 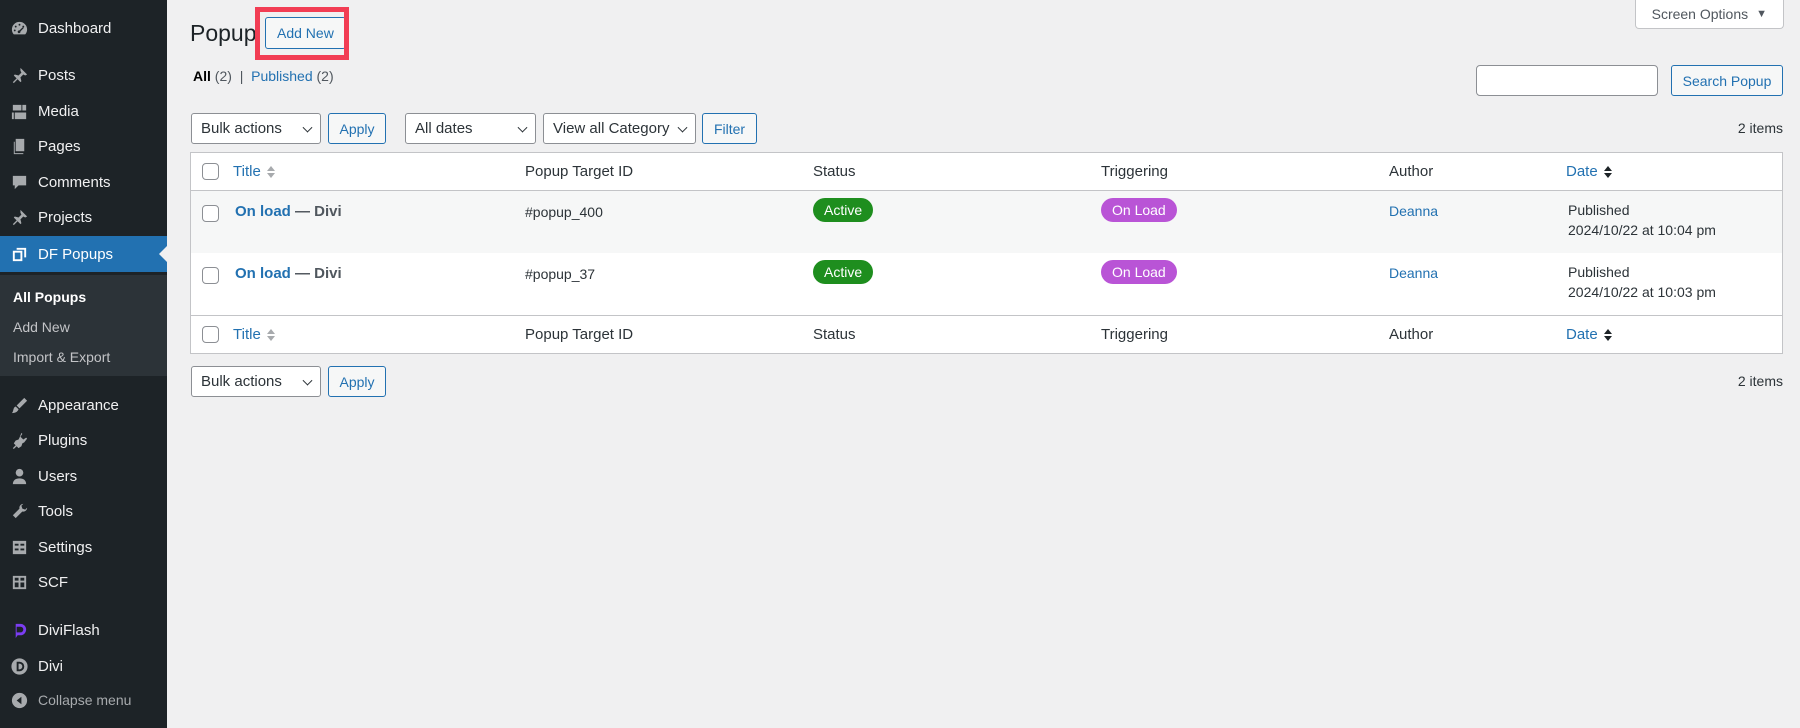 I want to click on screen-options-button: Screen Options ▼, so click(x=1709, y=14).